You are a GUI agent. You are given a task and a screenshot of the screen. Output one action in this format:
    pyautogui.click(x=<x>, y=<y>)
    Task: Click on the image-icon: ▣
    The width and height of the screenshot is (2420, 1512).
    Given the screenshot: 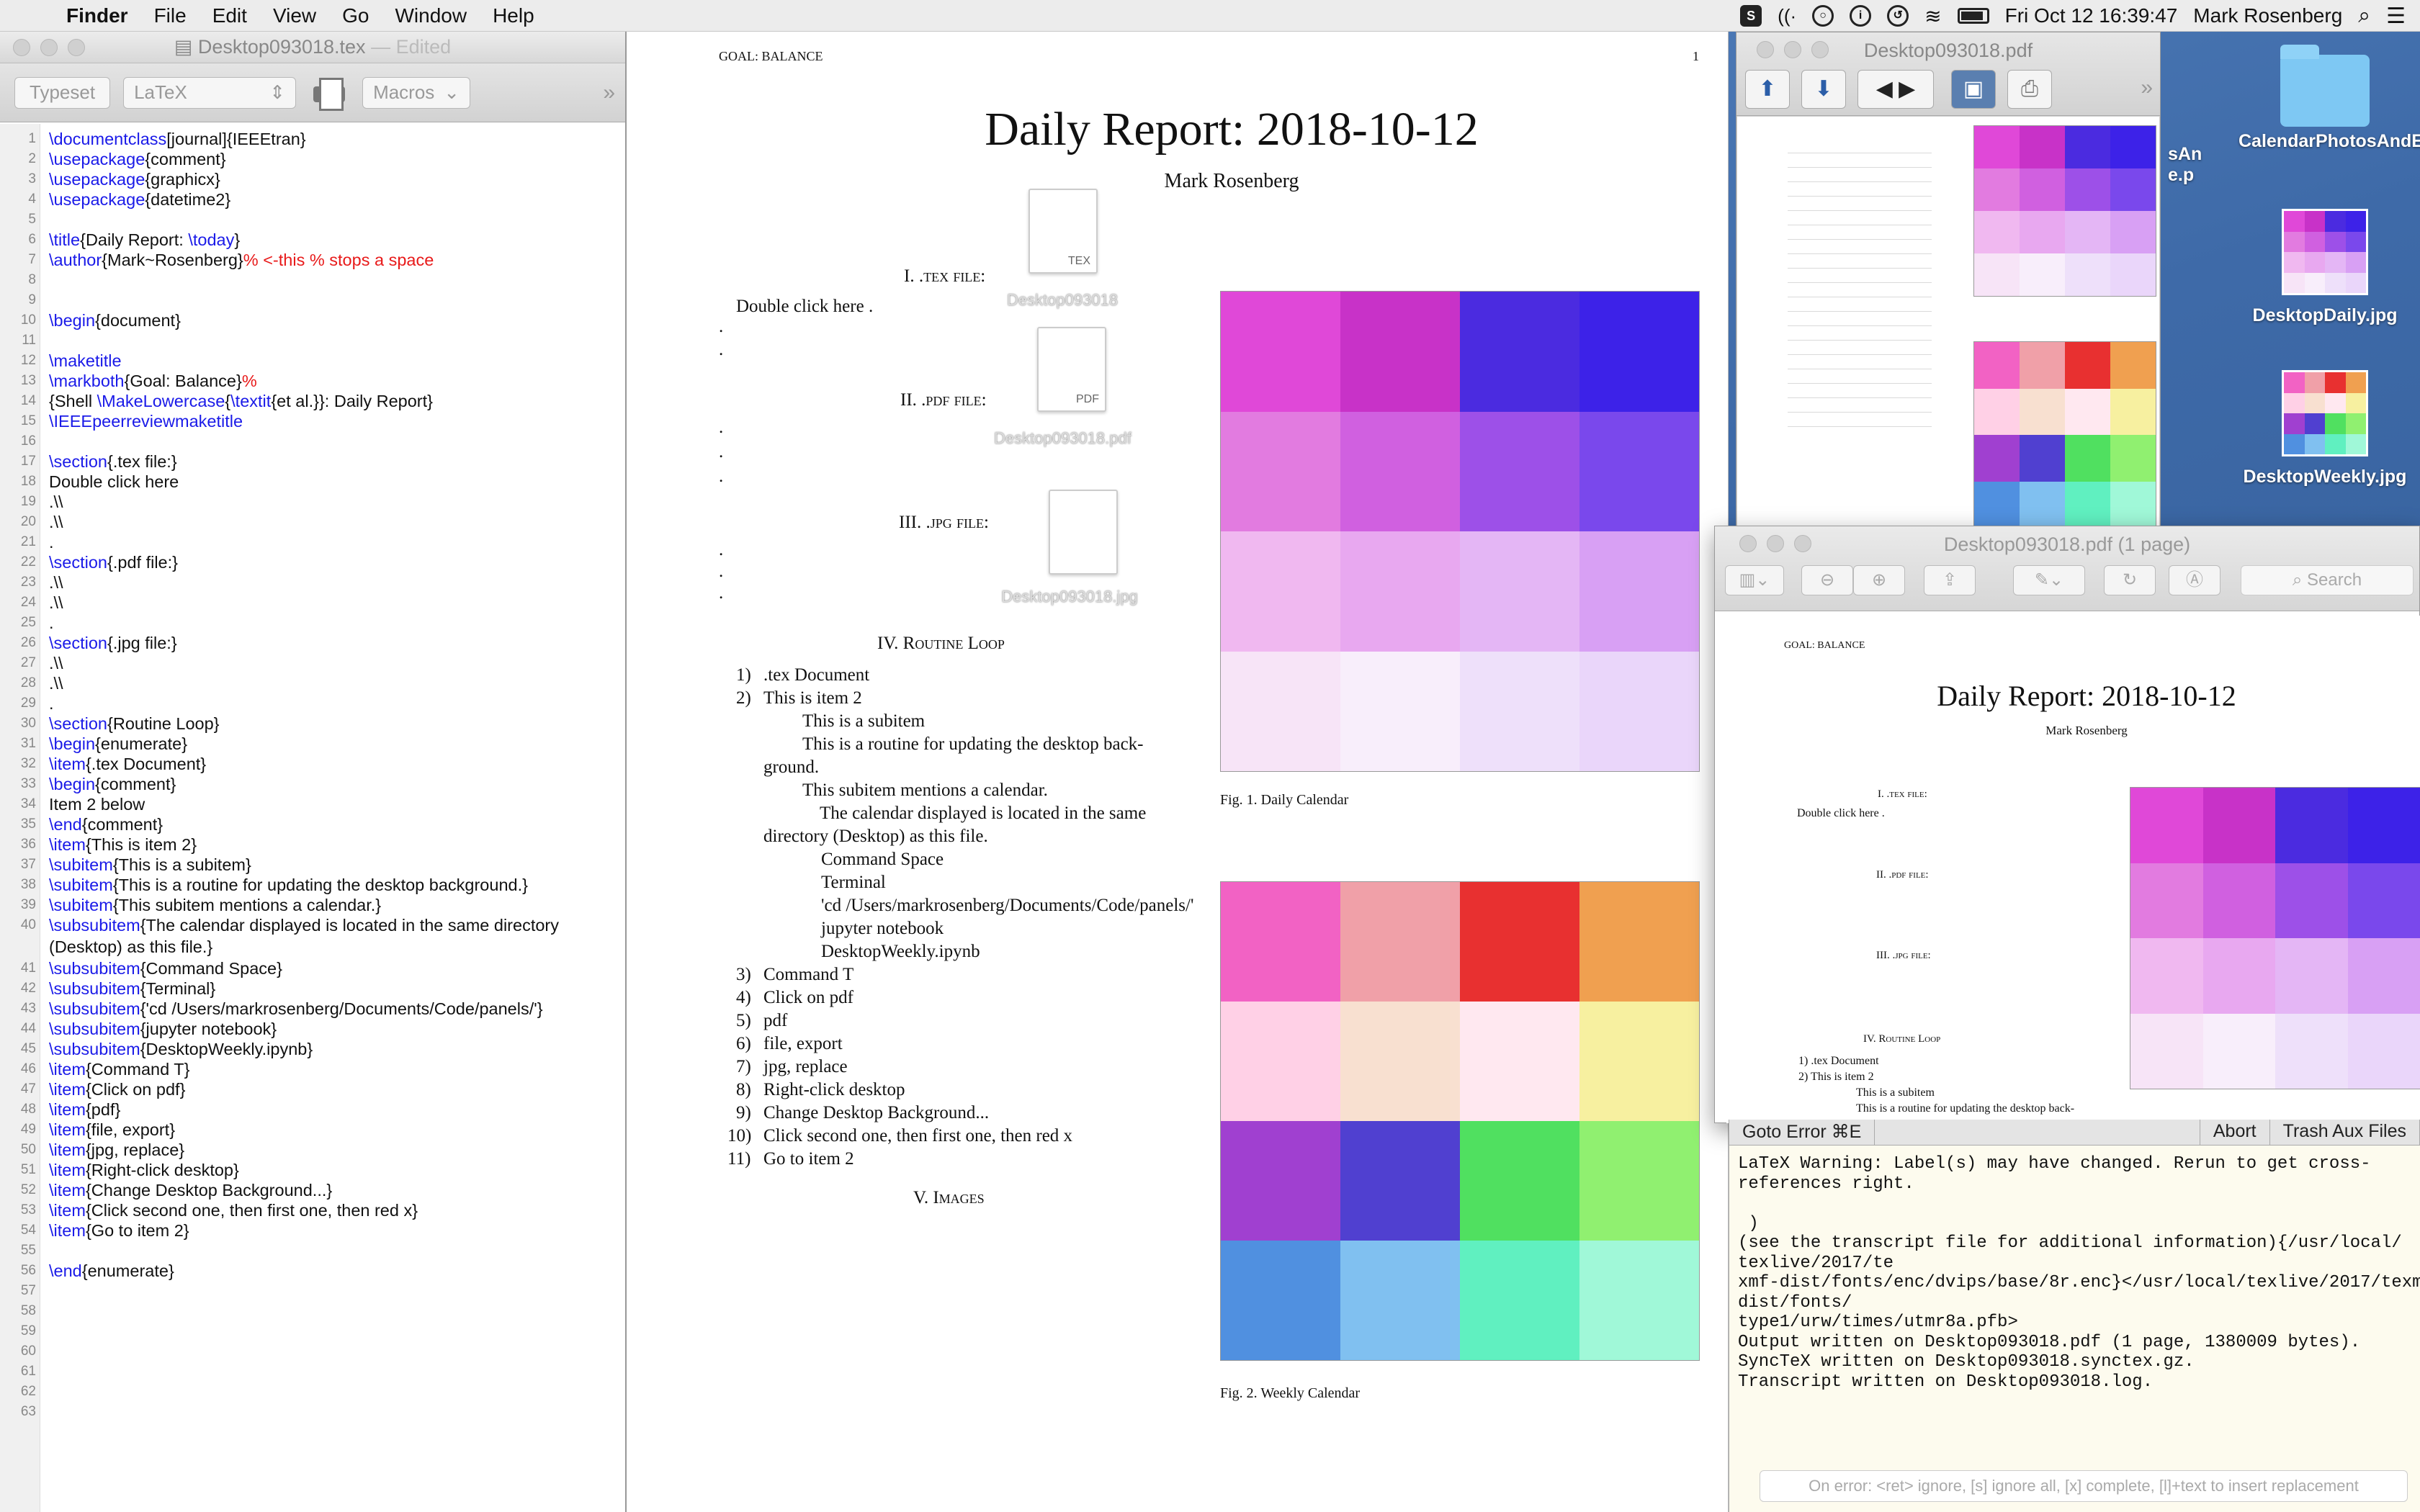 What is the action you would take?
    pyautogui.click(x=1973, y=89)
    